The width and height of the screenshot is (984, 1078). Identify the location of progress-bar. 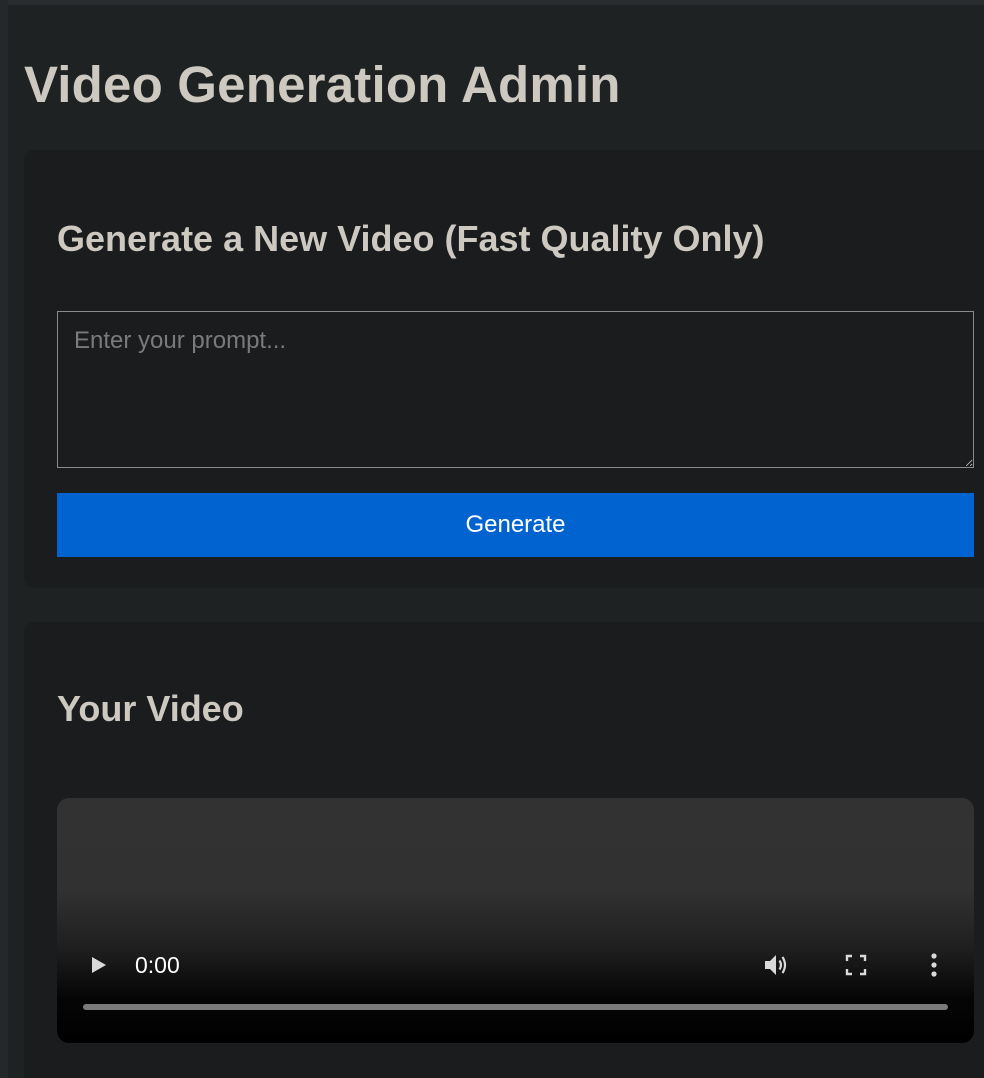
(515, 1007).